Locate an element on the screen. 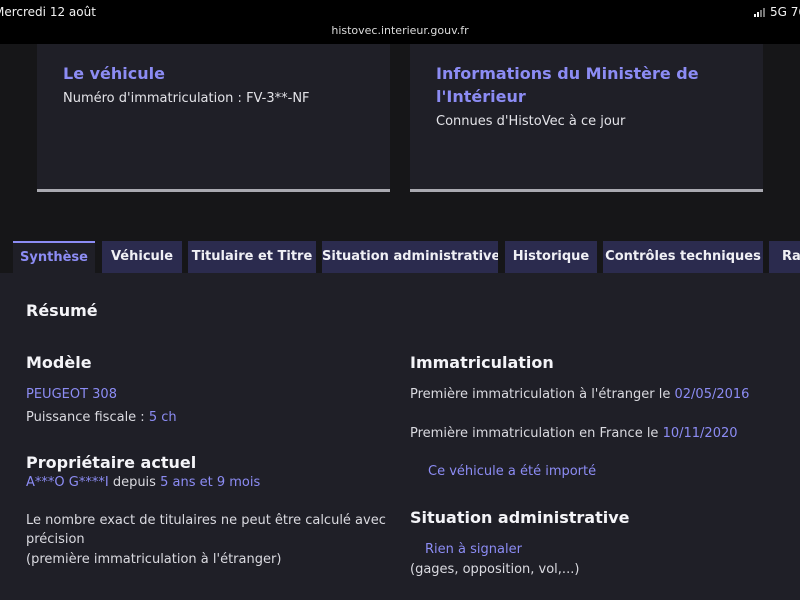  owners-note-line-2: précision is located at coordinates (55, 539).